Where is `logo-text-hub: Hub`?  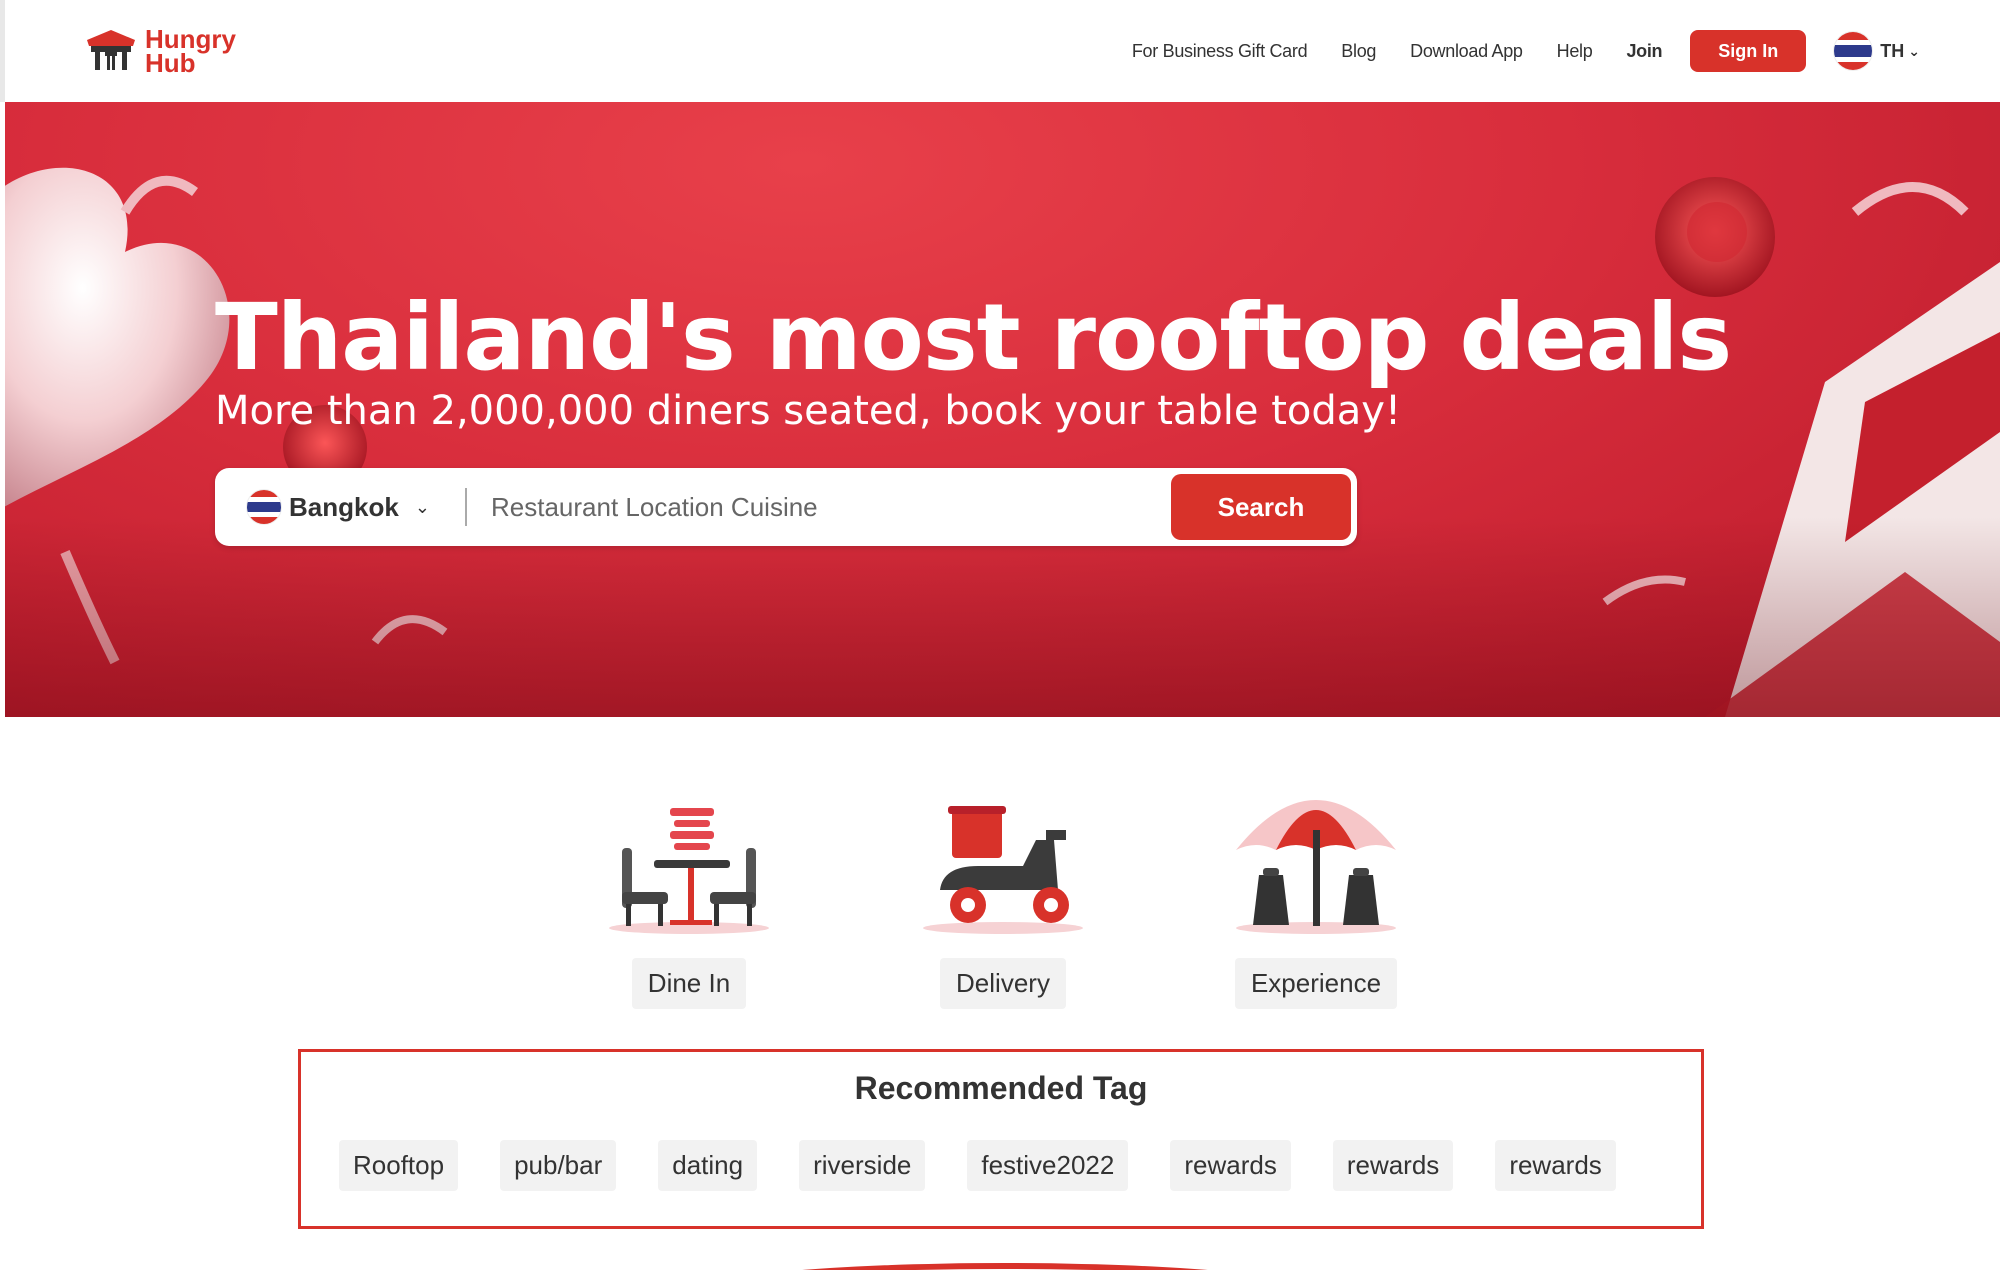 logo-text-hub: Hub is located at coordinates (170, 63).